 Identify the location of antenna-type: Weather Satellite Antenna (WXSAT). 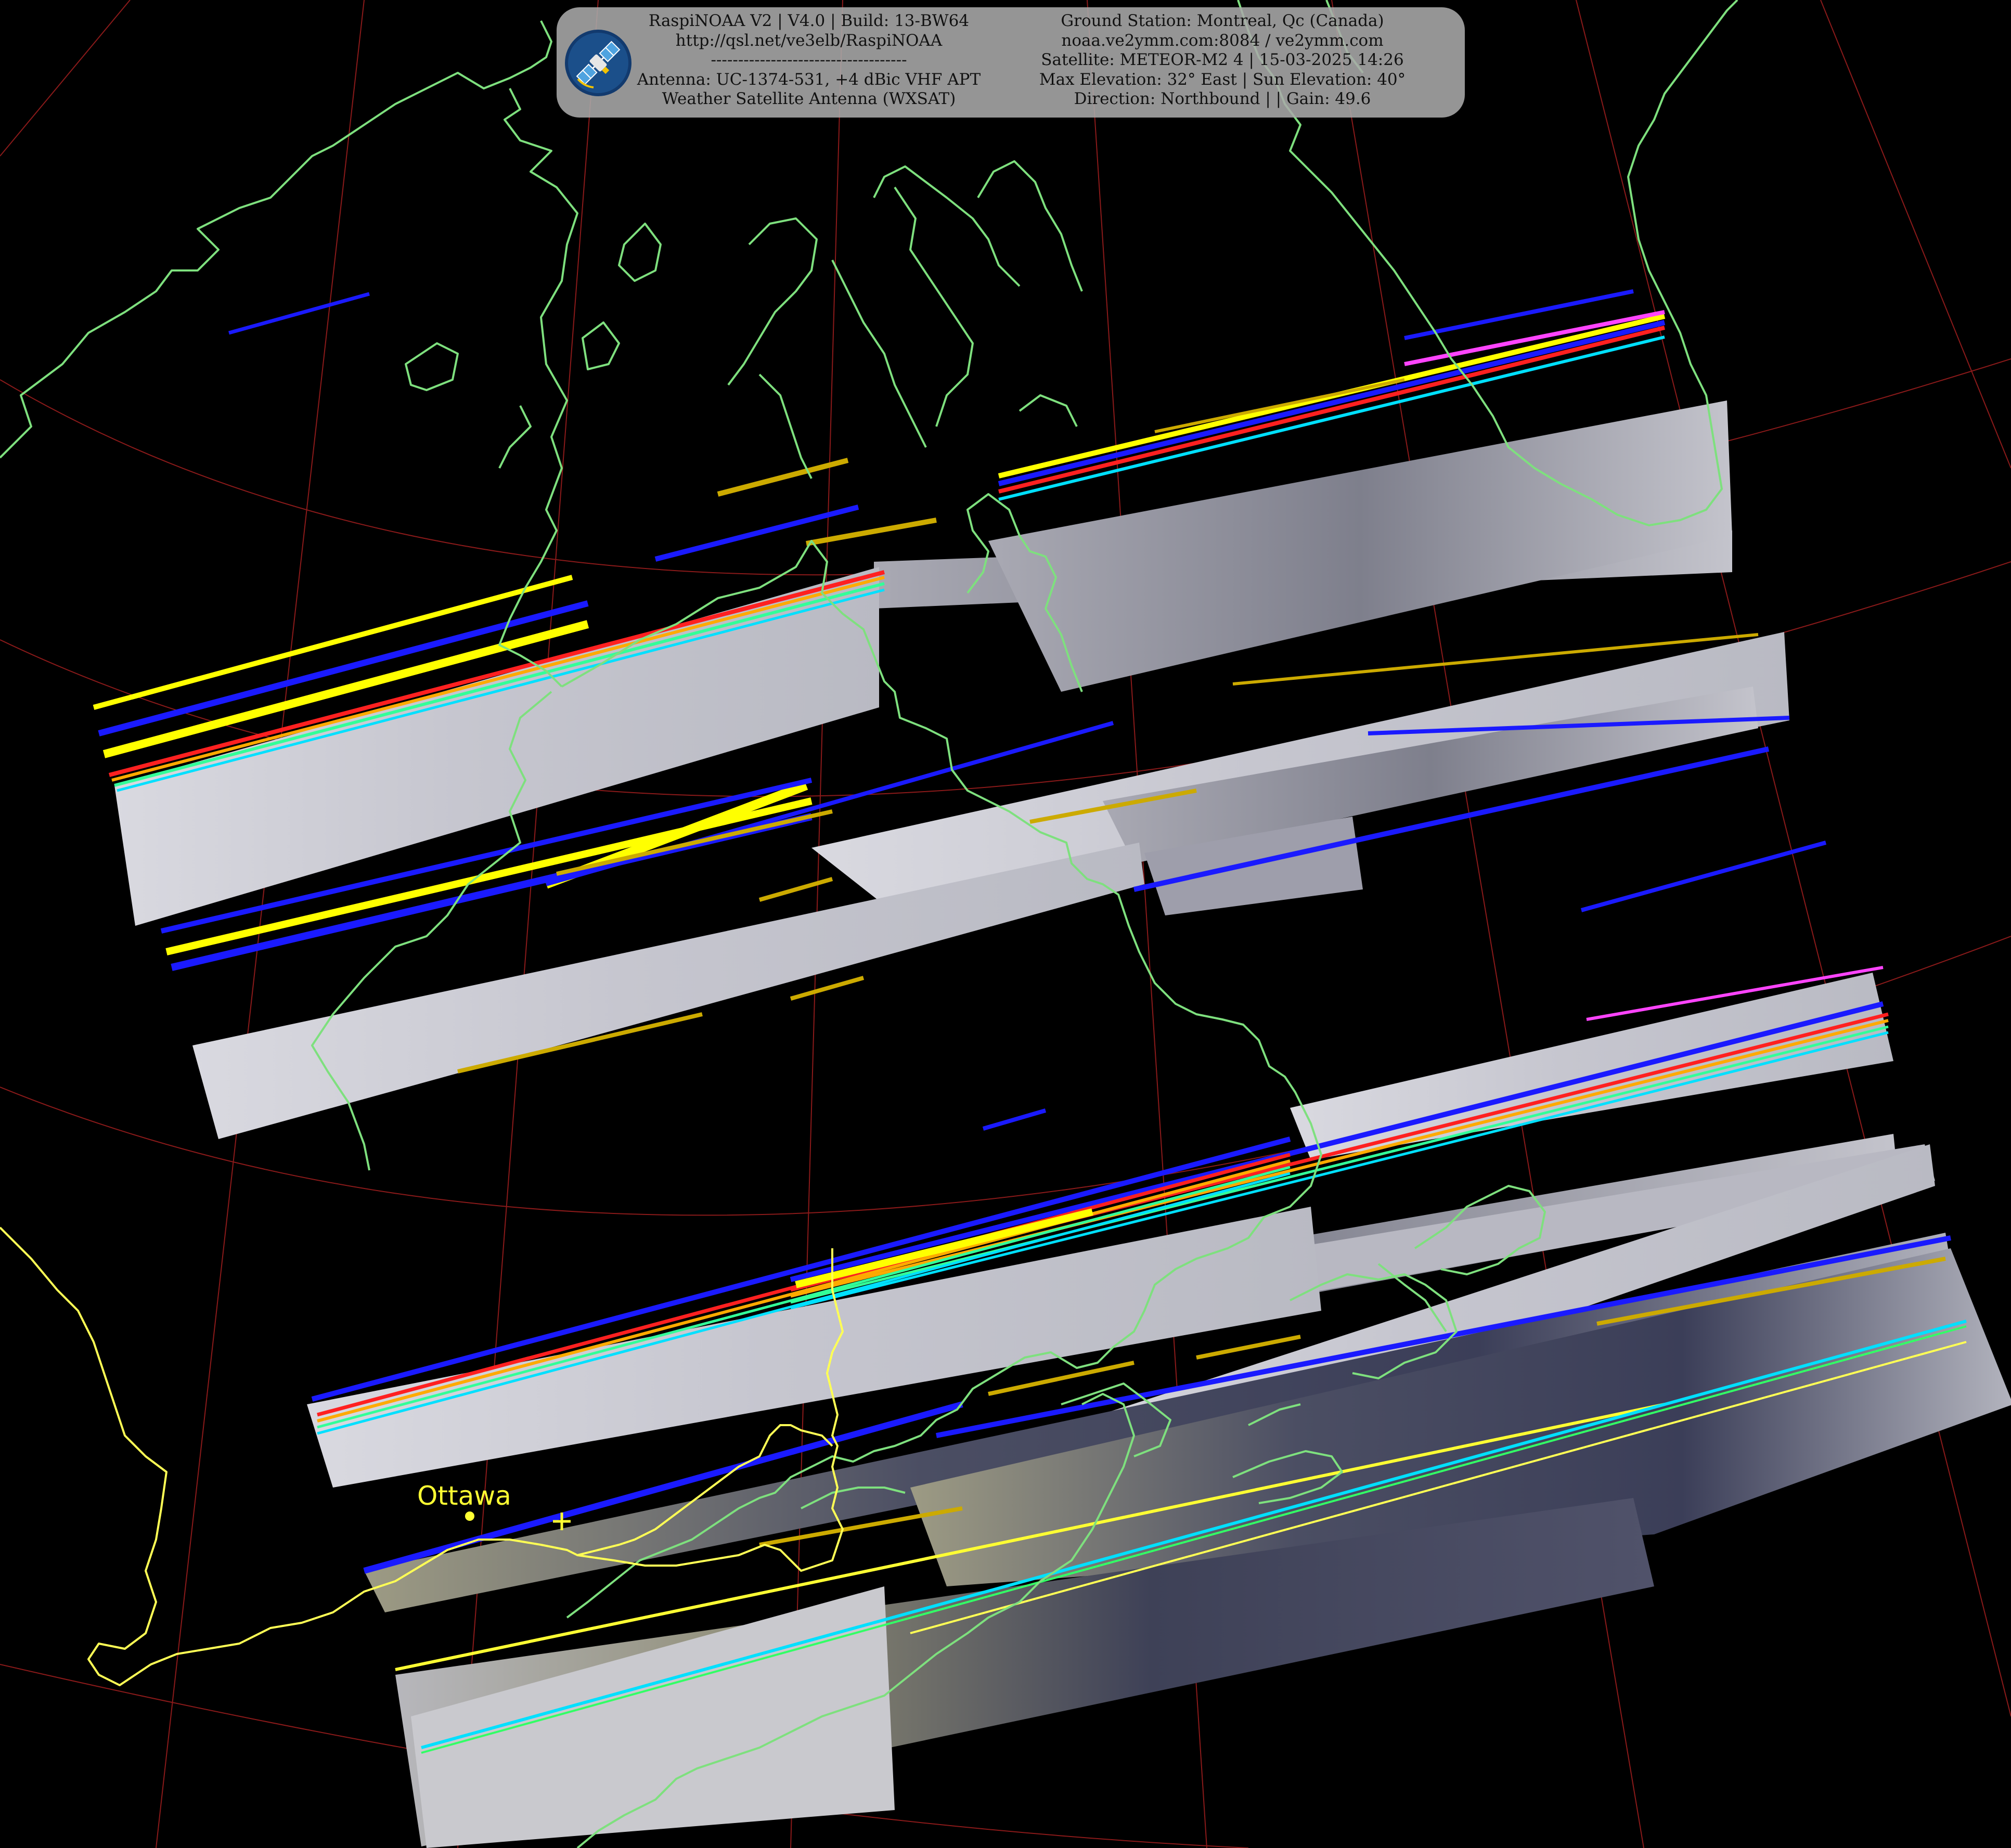
(809, 99).